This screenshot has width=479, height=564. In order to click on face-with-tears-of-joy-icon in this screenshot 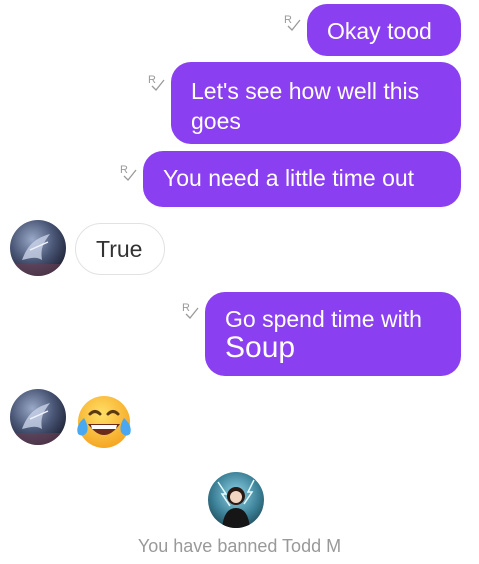, I will do `click(104, 422)`.